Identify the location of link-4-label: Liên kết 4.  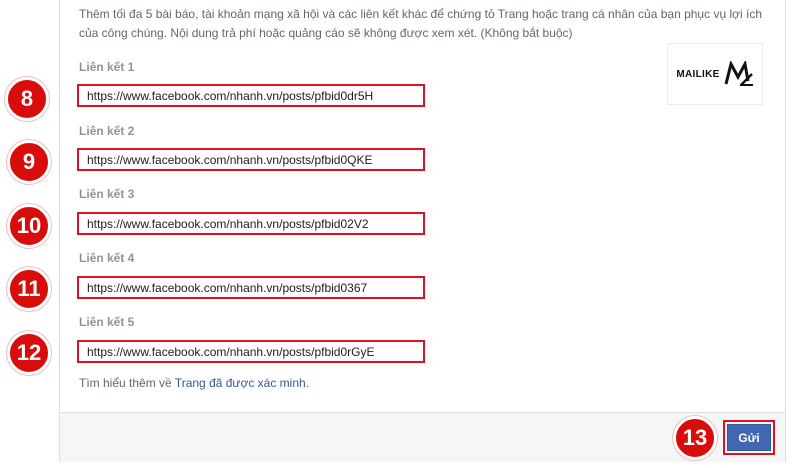
(107, 258).